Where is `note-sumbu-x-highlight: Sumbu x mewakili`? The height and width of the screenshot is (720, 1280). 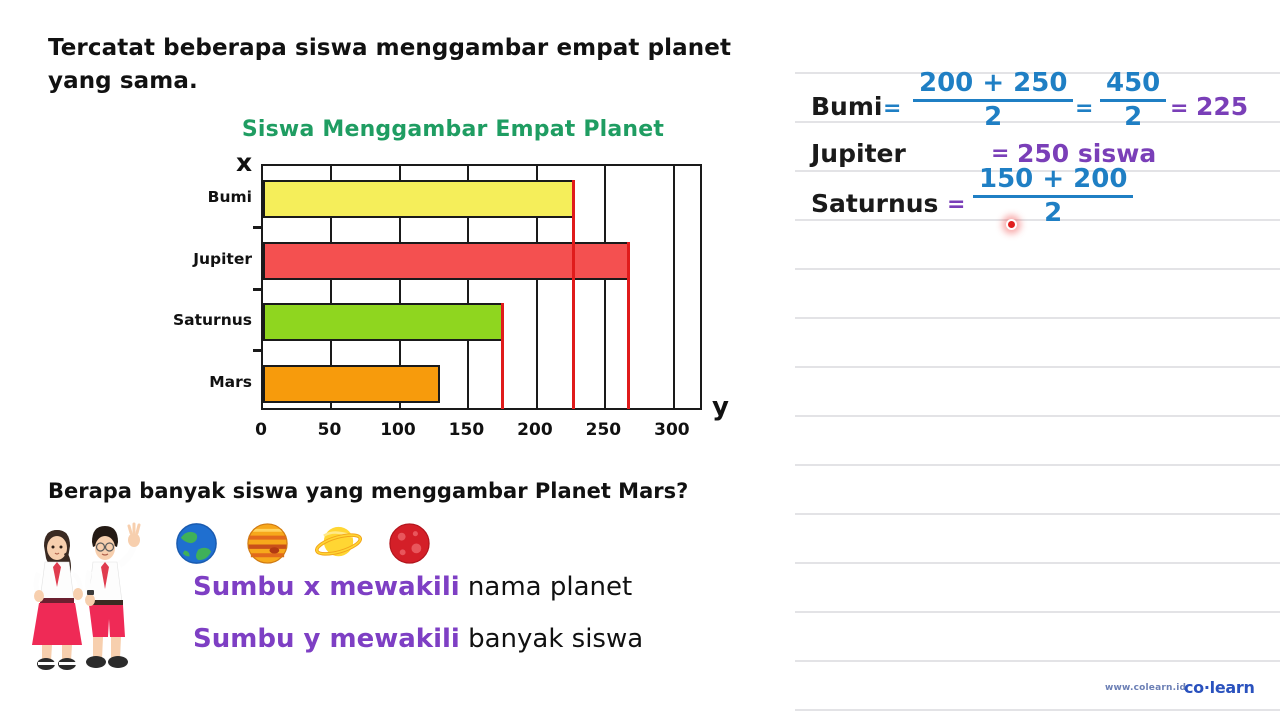 note-sumbu-x-highlight: Sumbu x mewakili is located at coordinates (326, 587).